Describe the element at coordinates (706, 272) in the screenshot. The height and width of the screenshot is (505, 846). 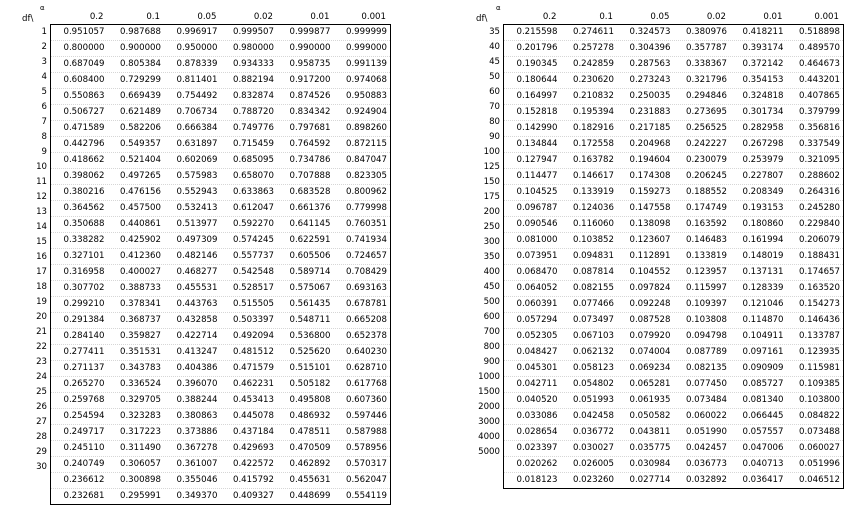
I see `table-cell: 0.123957` at that location.